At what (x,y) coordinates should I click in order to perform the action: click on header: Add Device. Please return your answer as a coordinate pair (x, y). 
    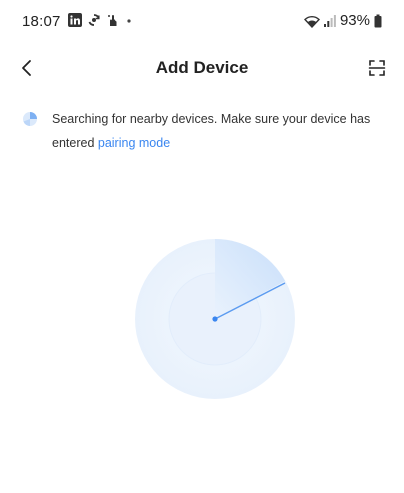
    Looking at the image, I should click on (202, 68).